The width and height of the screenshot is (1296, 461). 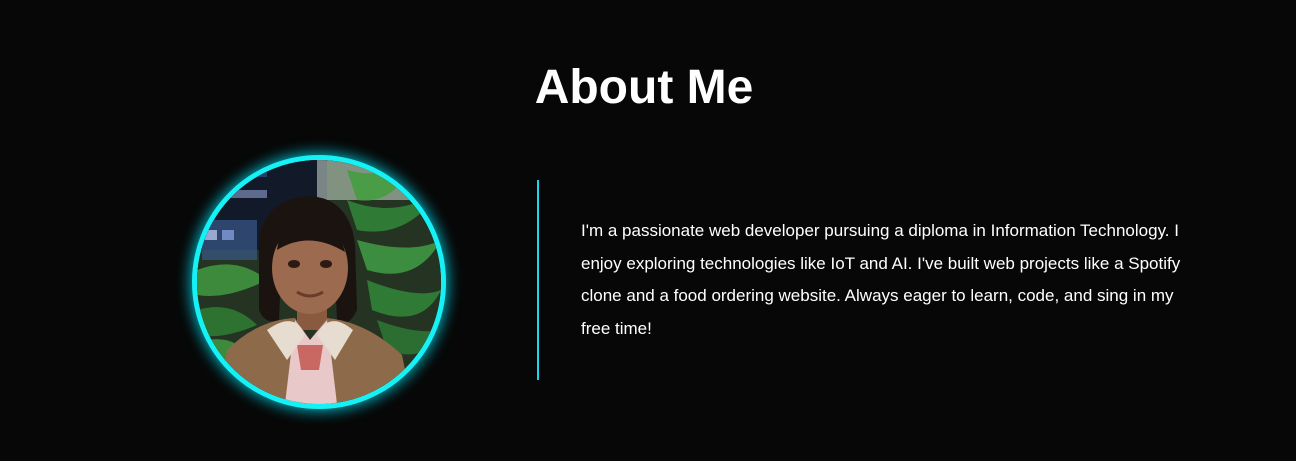 I want to click on profile-photo-illustration, so click(x=319, y=282).